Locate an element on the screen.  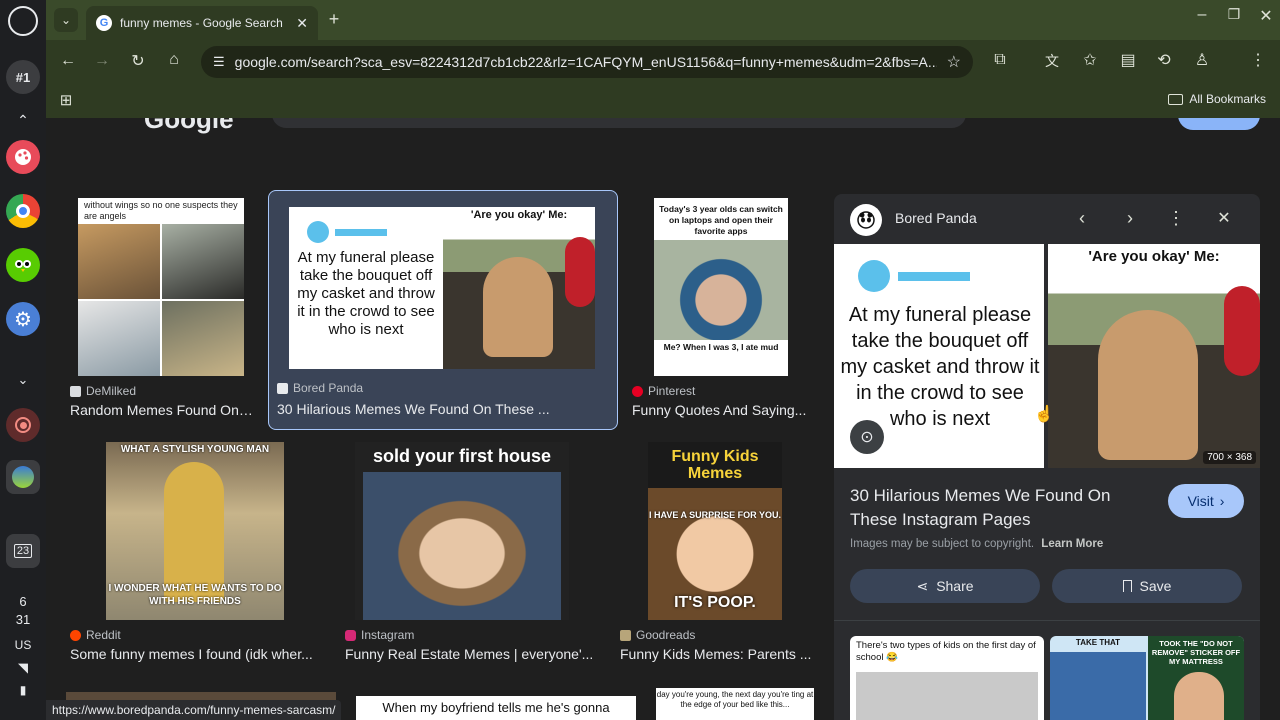
site-info-icon: ☰ is located at coordinates (219, 62).